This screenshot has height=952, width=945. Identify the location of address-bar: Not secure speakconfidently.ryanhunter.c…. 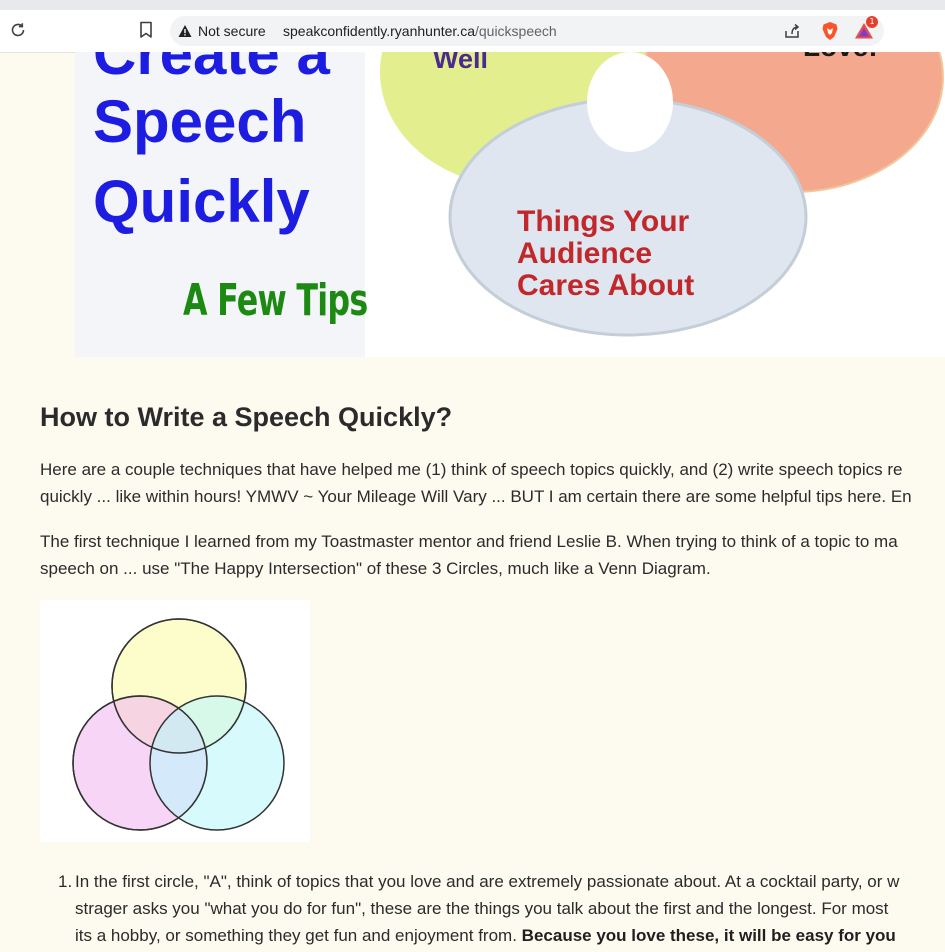
(527, 31).